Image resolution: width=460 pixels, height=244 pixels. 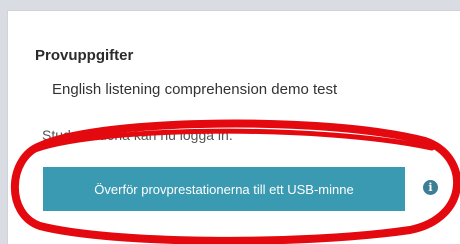 What do you see at coordinates (430, 187) in the screenshot?
I see `info-icon: i` at bounding box center [430, 187].